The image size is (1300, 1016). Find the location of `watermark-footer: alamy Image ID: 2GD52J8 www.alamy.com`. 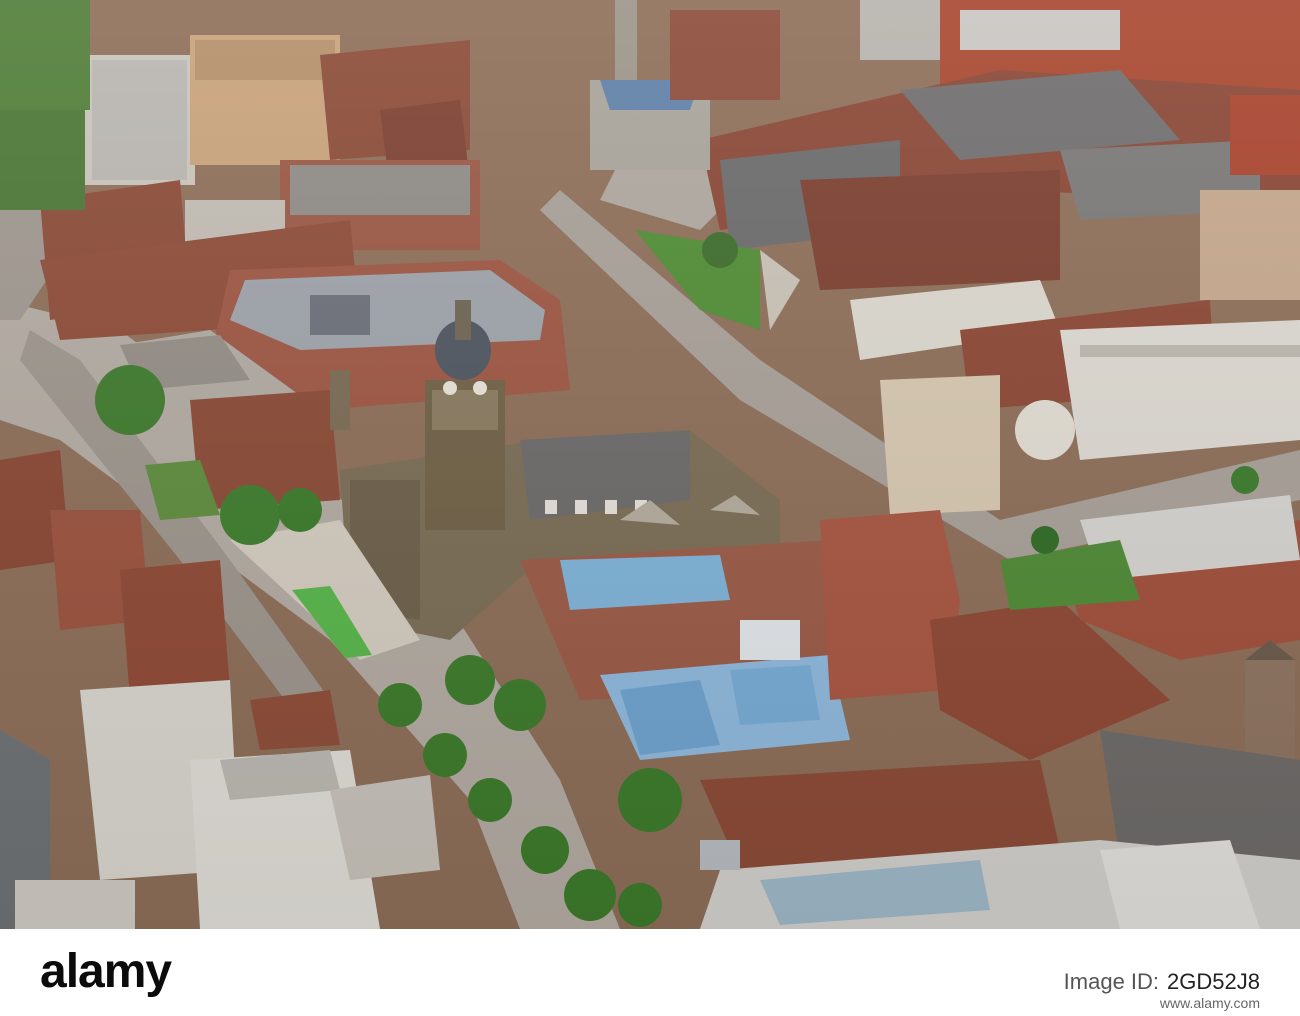

watermark-footer: alamy Image ID: 2GD52J8 www.alamy.com is located at coordinates (650, 972).